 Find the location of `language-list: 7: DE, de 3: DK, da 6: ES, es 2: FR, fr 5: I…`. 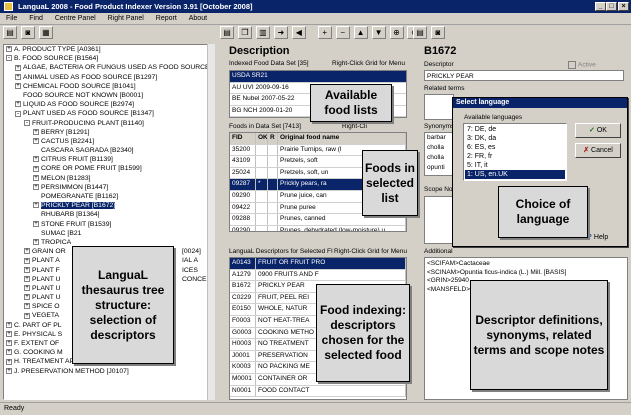

language-list: 7: DE, de 3: DK, da 6: ES, es 2: FR, fr 5: I… is located at coordinates (515, 152).